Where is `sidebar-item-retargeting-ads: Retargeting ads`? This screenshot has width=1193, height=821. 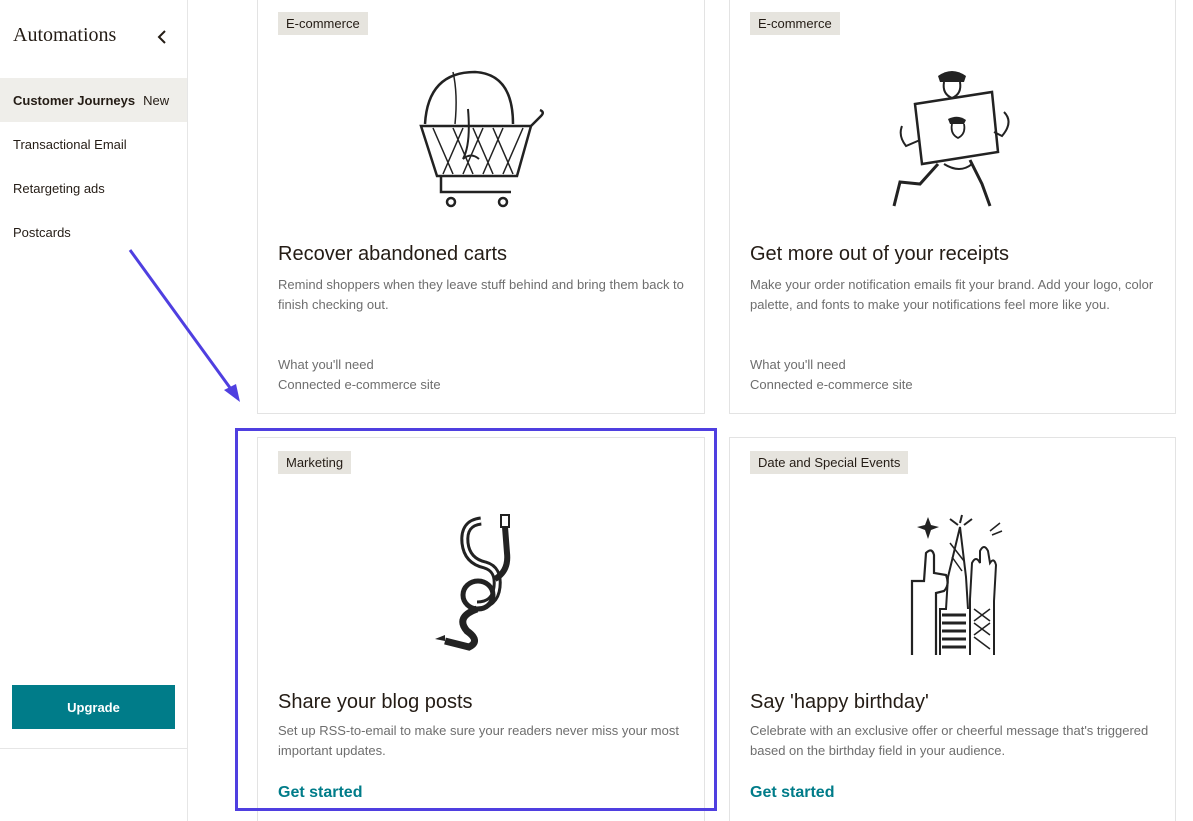
sidebar-item-retargeting-ads: Retargeting ads is located at coordinates (93, 188).